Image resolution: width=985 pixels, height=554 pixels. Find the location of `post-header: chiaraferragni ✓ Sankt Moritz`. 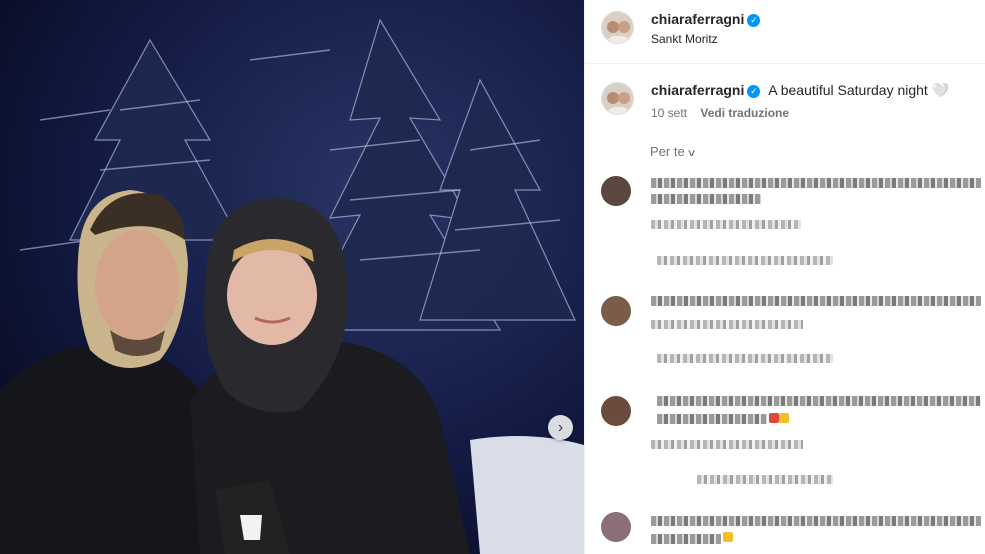

post-header: chiaraferragni ✓ Sankt Moritz is located at coordinates (785, 32).